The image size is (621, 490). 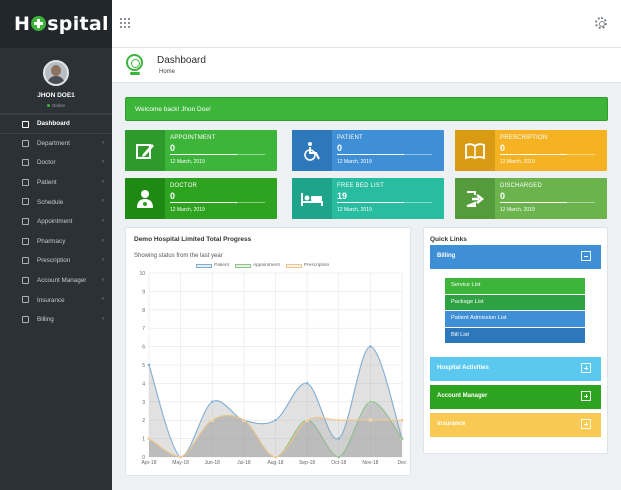 I want to click on data-point-prescription, so click(x=370, y=420).